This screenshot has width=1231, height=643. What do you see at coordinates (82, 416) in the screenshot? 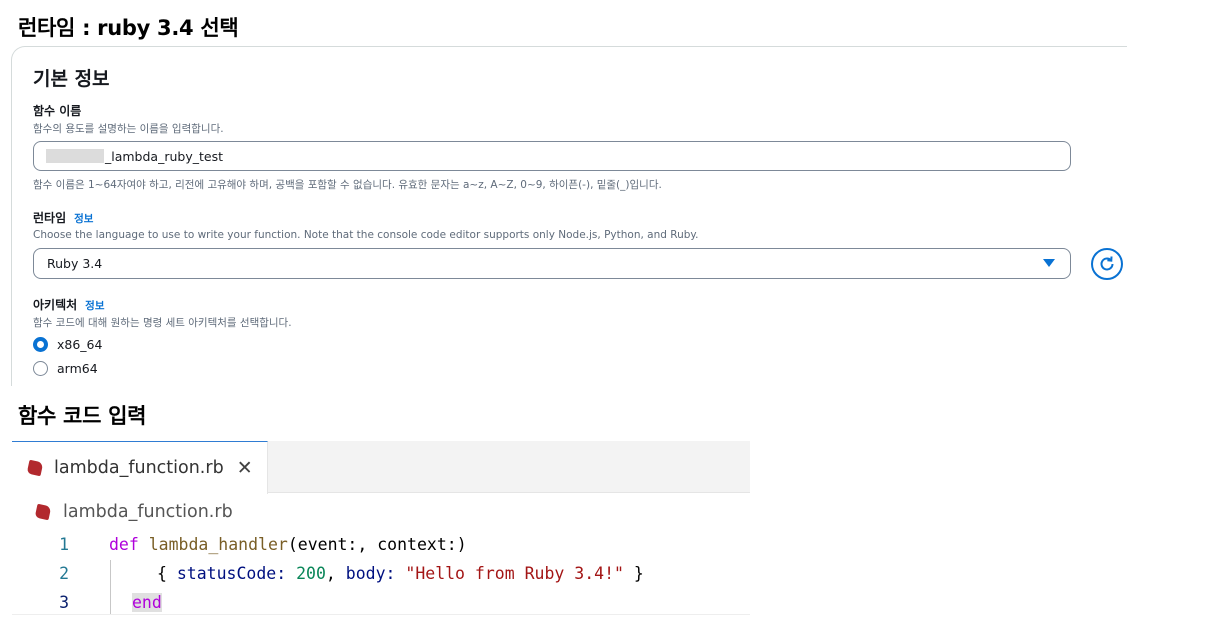
I see `code-input-heading: 함수 코드 입력` at bounding box center [82, 416].